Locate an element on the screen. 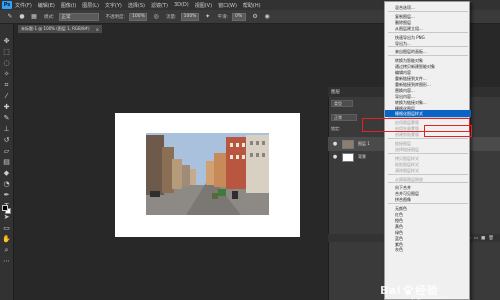  pen-tool-icon: ✒ is located at coordinates (7, 195).